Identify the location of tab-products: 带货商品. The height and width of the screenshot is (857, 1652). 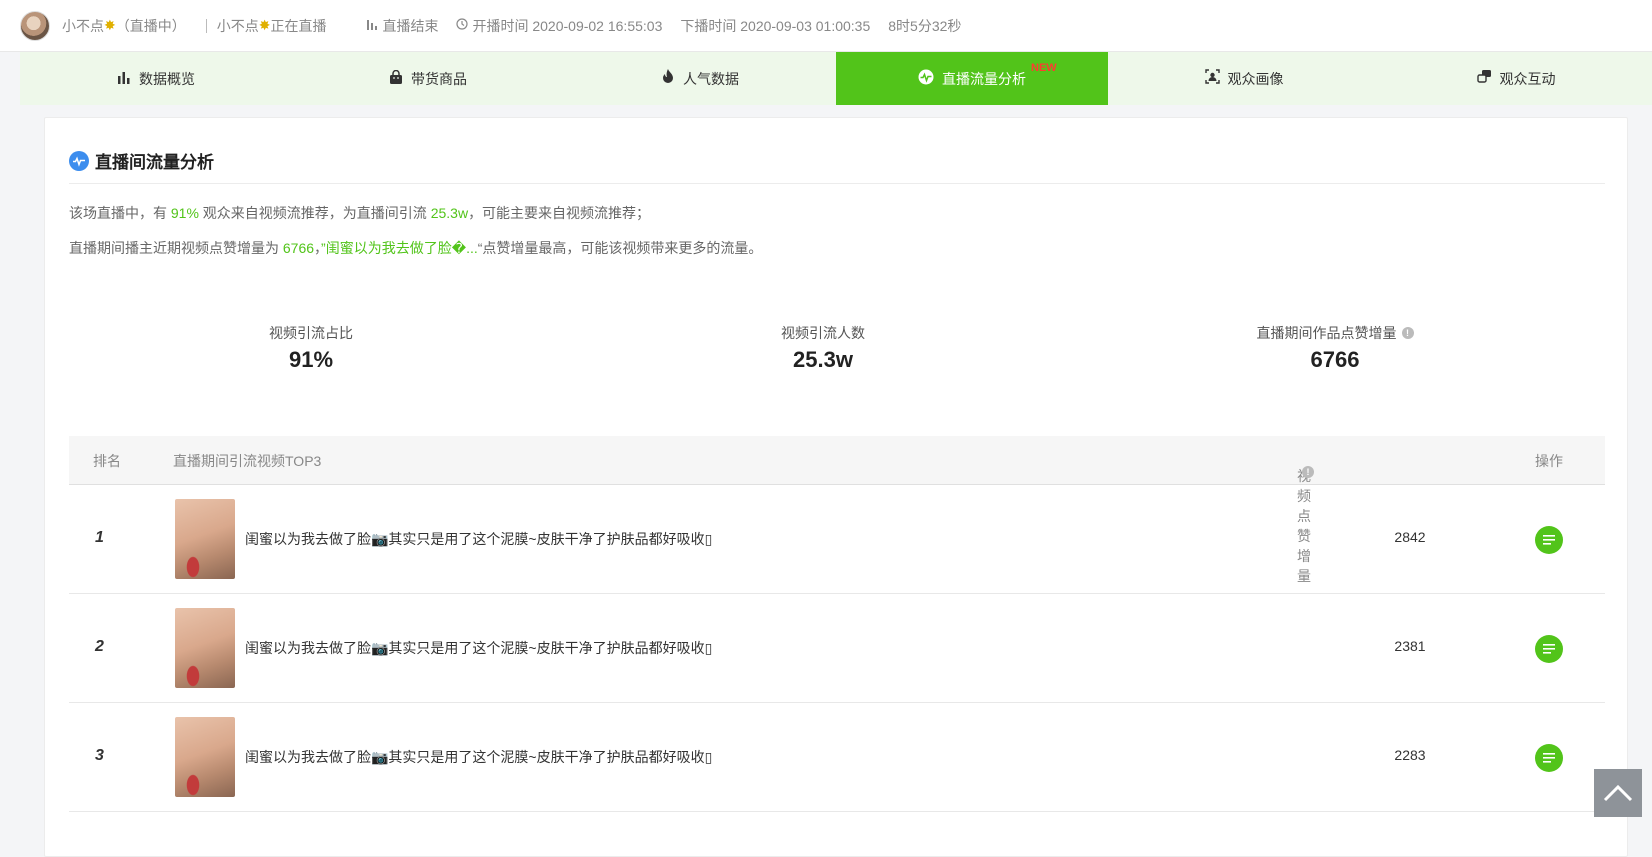
(428, 78).